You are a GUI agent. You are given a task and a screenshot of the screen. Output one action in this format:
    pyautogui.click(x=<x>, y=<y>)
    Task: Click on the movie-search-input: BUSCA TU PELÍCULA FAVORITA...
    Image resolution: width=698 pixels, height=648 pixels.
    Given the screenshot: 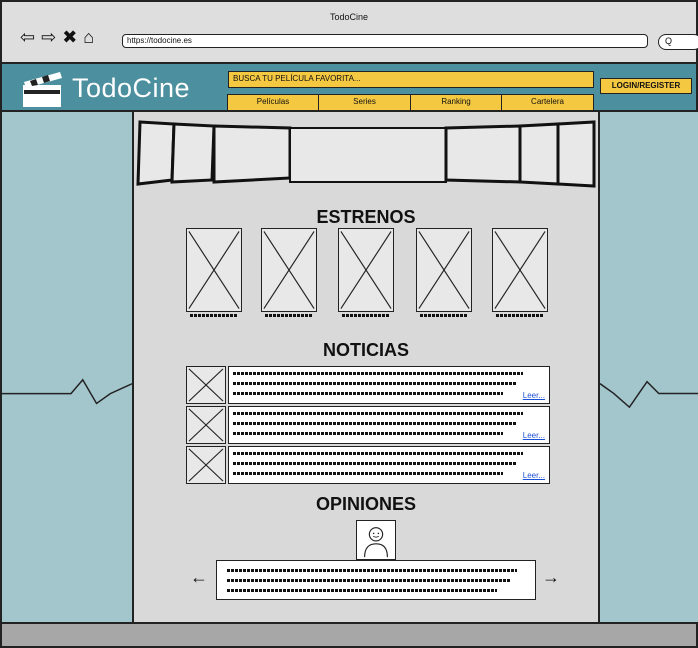 What is the action you would take?
    pyautogui.click(x=411, y=79)
    